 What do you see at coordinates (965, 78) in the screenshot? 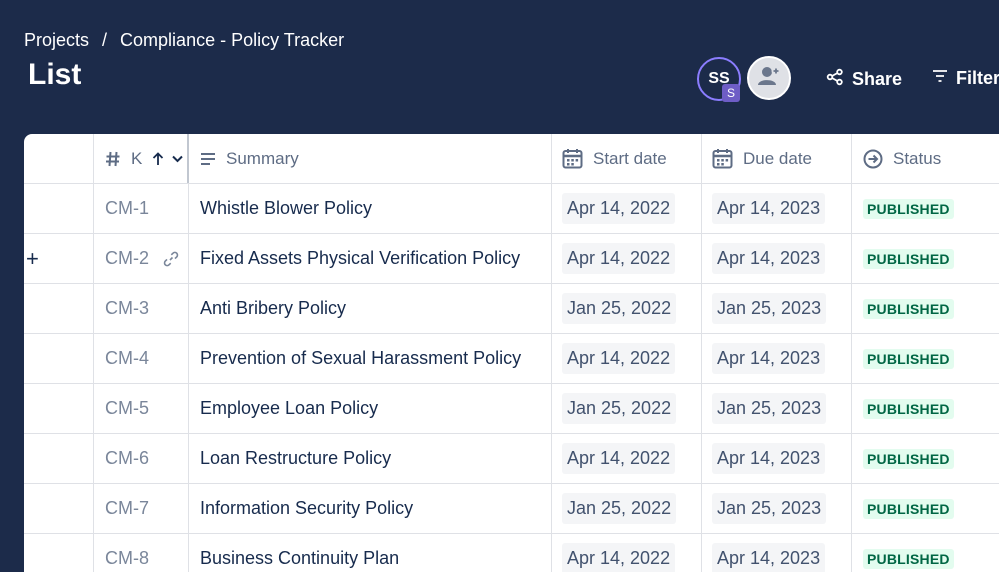
I see `filter-button: Filter` at bounding box center [965, 78].